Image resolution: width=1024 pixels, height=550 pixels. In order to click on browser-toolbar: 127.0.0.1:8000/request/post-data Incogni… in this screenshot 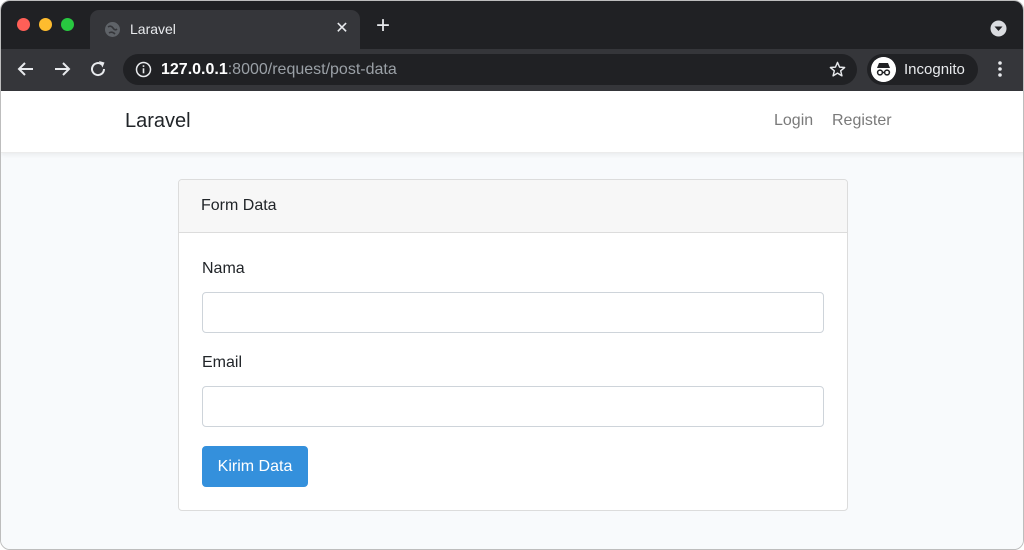, I will do `click(512, 70)`.